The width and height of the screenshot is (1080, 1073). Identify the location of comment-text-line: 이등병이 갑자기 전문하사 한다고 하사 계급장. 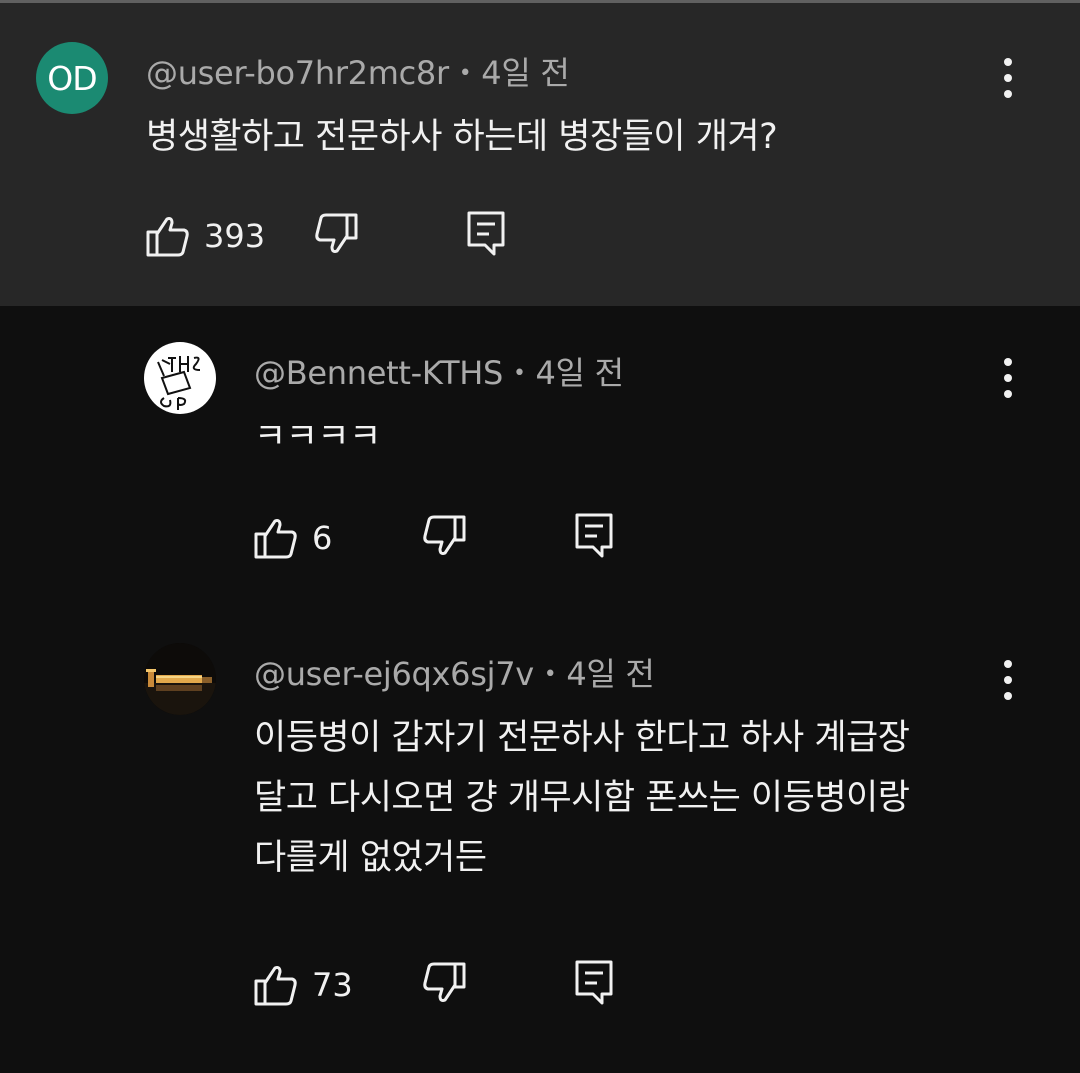
(582, 738).